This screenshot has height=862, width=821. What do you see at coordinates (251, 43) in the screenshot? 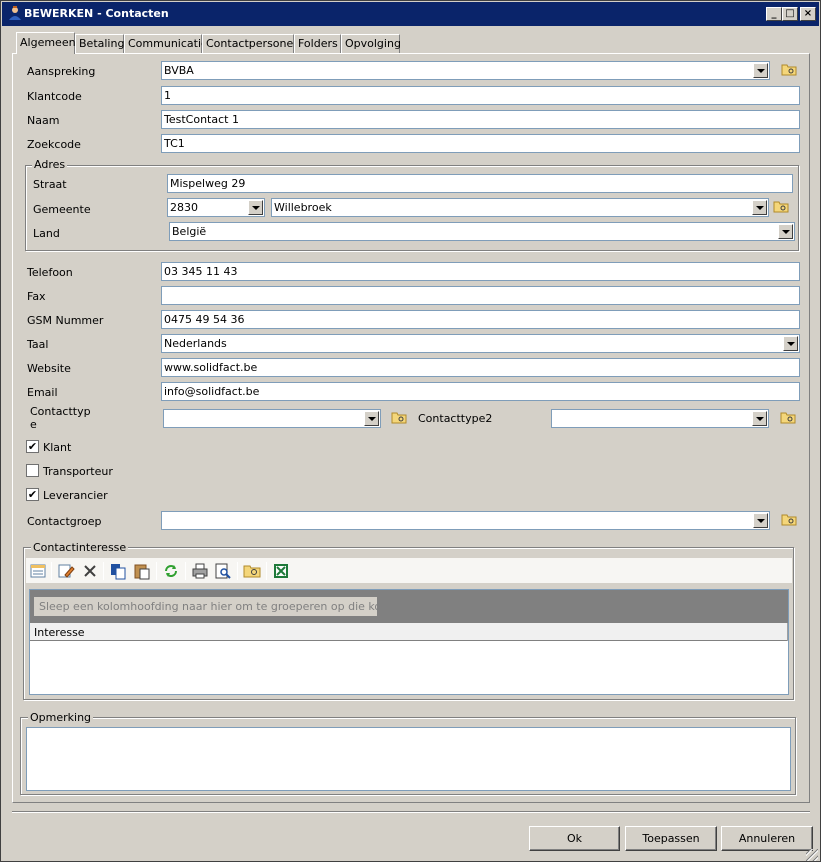
I see `tab-contactpersonen: Contactpersonen` at bounding box center [251, 43].